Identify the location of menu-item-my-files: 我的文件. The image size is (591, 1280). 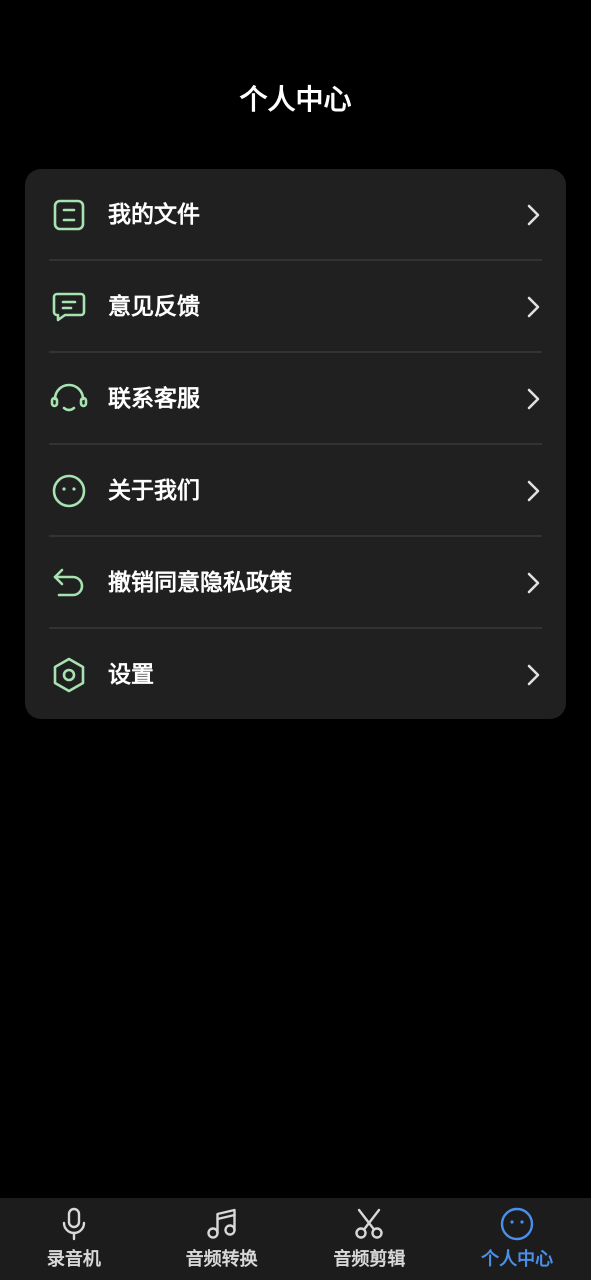
(295, 215).